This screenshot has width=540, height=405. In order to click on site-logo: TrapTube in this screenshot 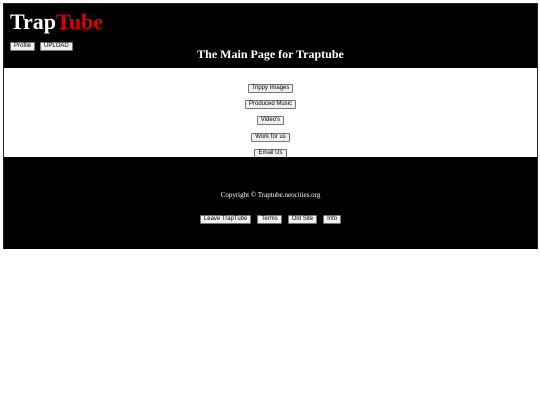, I will do `click(56, 22)`.